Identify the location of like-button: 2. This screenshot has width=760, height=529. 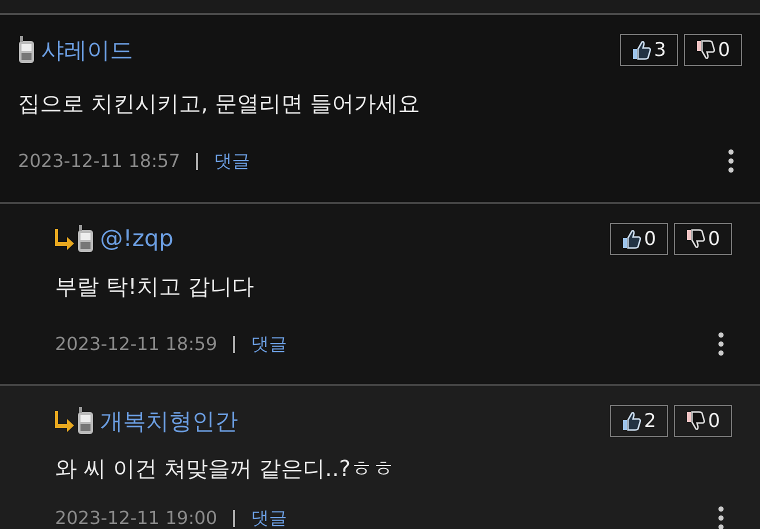
(639, 421).